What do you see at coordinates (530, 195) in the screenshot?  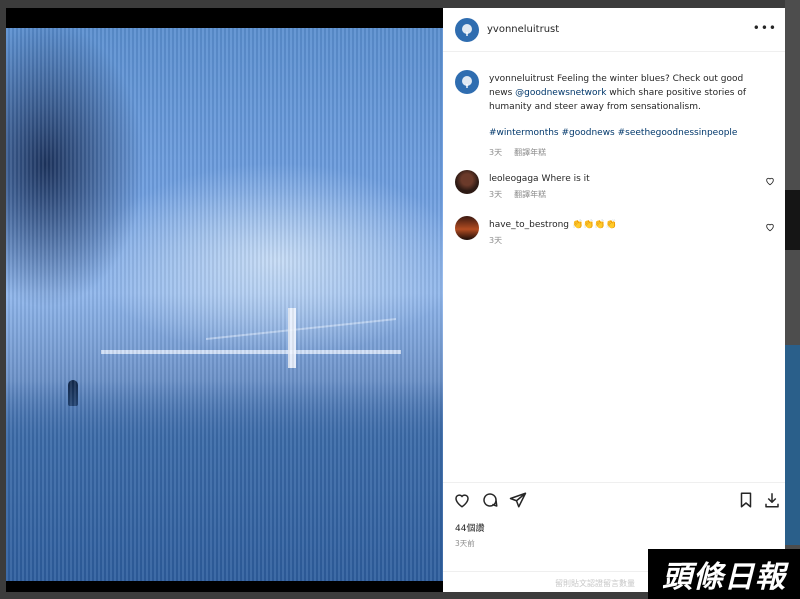 I see `comment-translate: 翻譯年糕` at bounding box center [530, 195].